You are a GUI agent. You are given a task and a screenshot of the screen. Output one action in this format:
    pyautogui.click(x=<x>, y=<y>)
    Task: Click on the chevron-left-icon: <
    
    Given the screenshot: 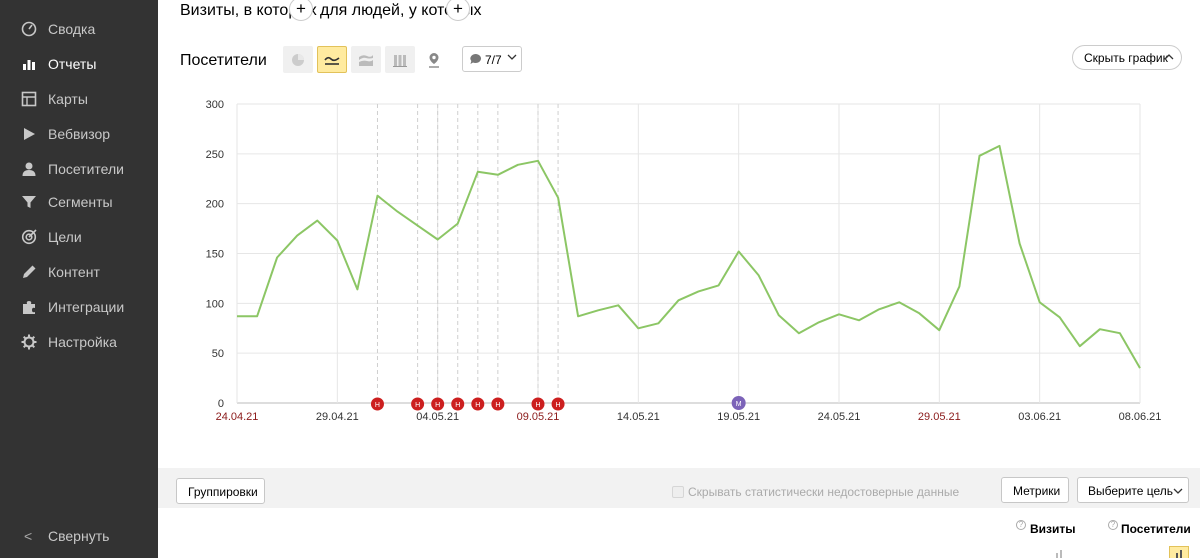 What is the action you would take?
    pyautogui.click(x=28, y=536)
    